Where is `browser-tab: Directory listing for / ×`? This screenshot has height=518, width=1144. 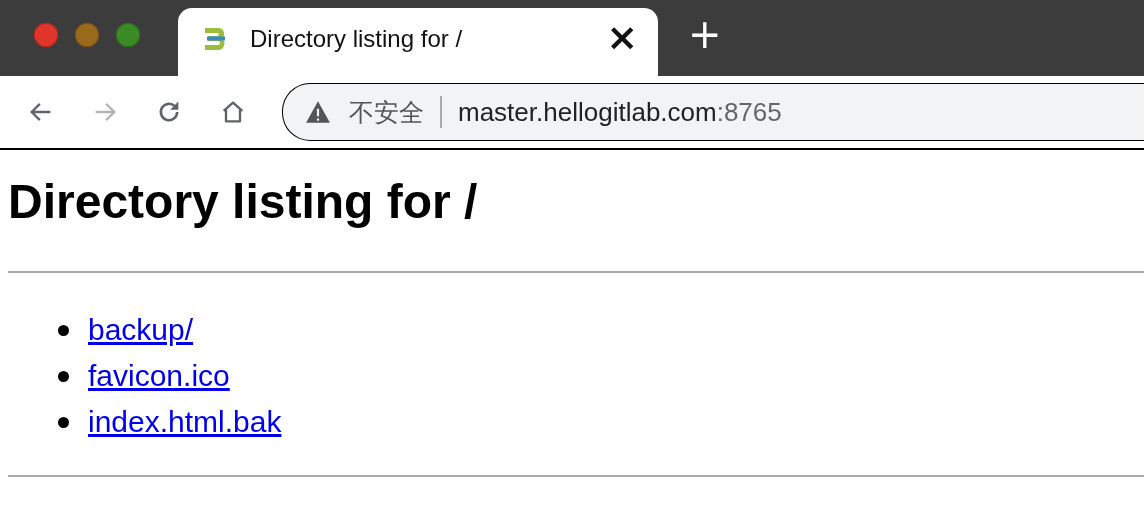
browser-tab: Directory listing for / × is located at coordinates (418, 42).